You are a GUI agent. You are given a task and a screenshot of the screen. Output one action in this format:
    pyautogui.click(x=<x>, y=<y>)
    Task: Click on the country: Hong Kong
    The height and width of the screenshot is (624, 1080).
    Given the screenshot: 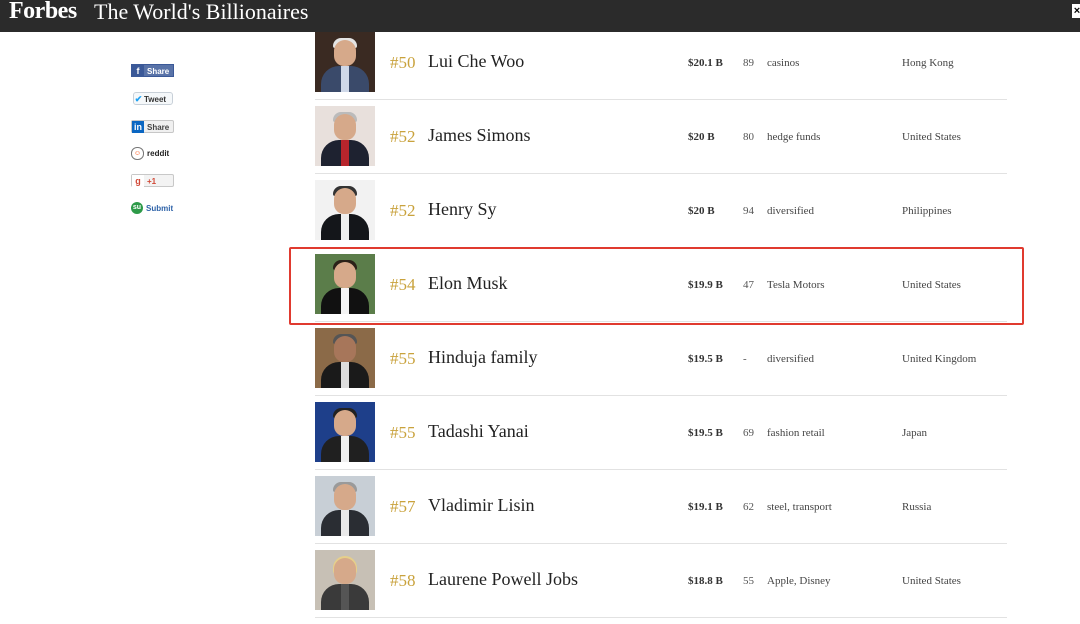 What is the action you would take?
    pyautogui.click(x=928, y=63)
    